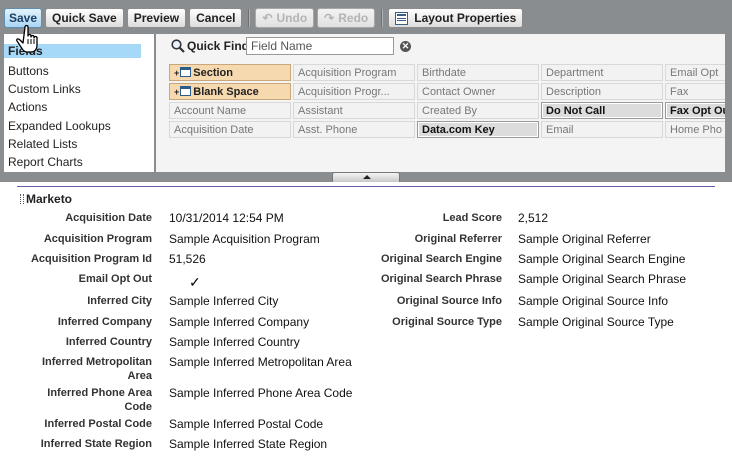 The height and width of the screenshot is (463, 732). I want to click on palette-field-used: Data.com Key, so click(478, 129).